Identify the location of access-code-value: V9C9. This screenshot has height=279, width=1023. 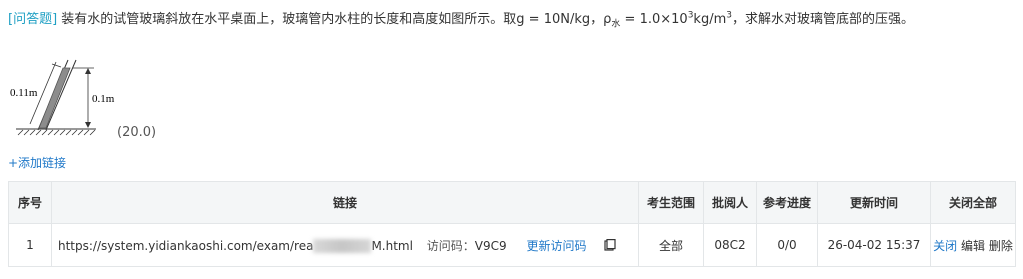
(490, 245).